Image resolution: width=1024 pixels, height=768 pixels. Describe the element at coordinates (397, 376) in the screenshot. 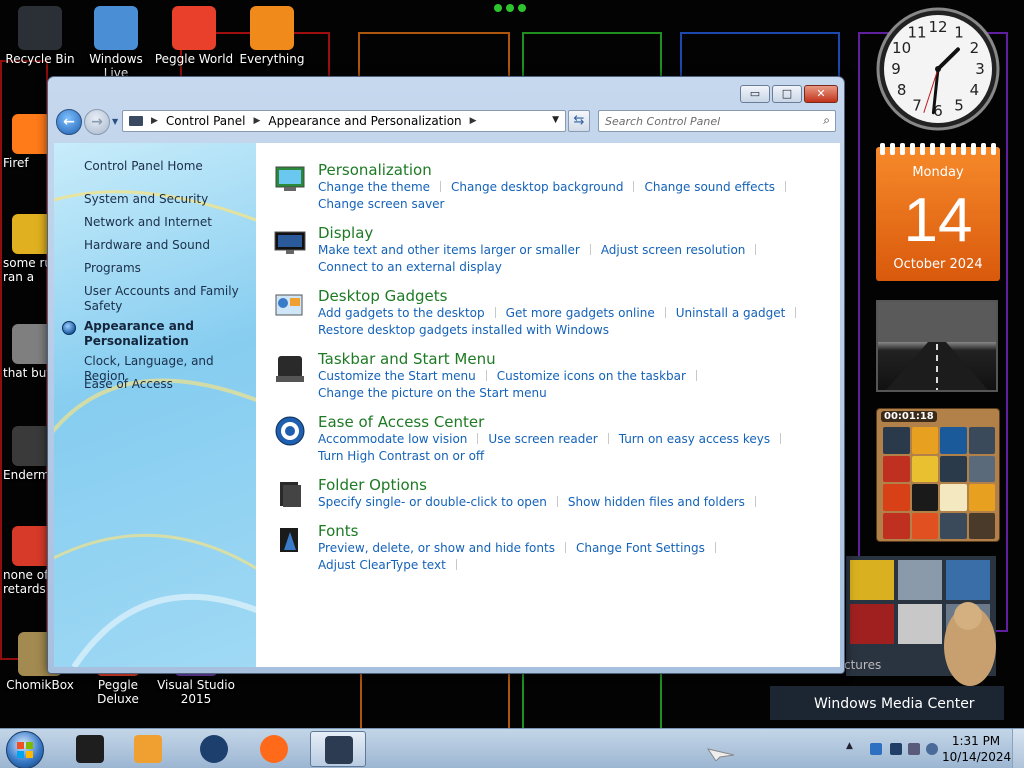

I see `task-link: Customize the Start menu` at that location.